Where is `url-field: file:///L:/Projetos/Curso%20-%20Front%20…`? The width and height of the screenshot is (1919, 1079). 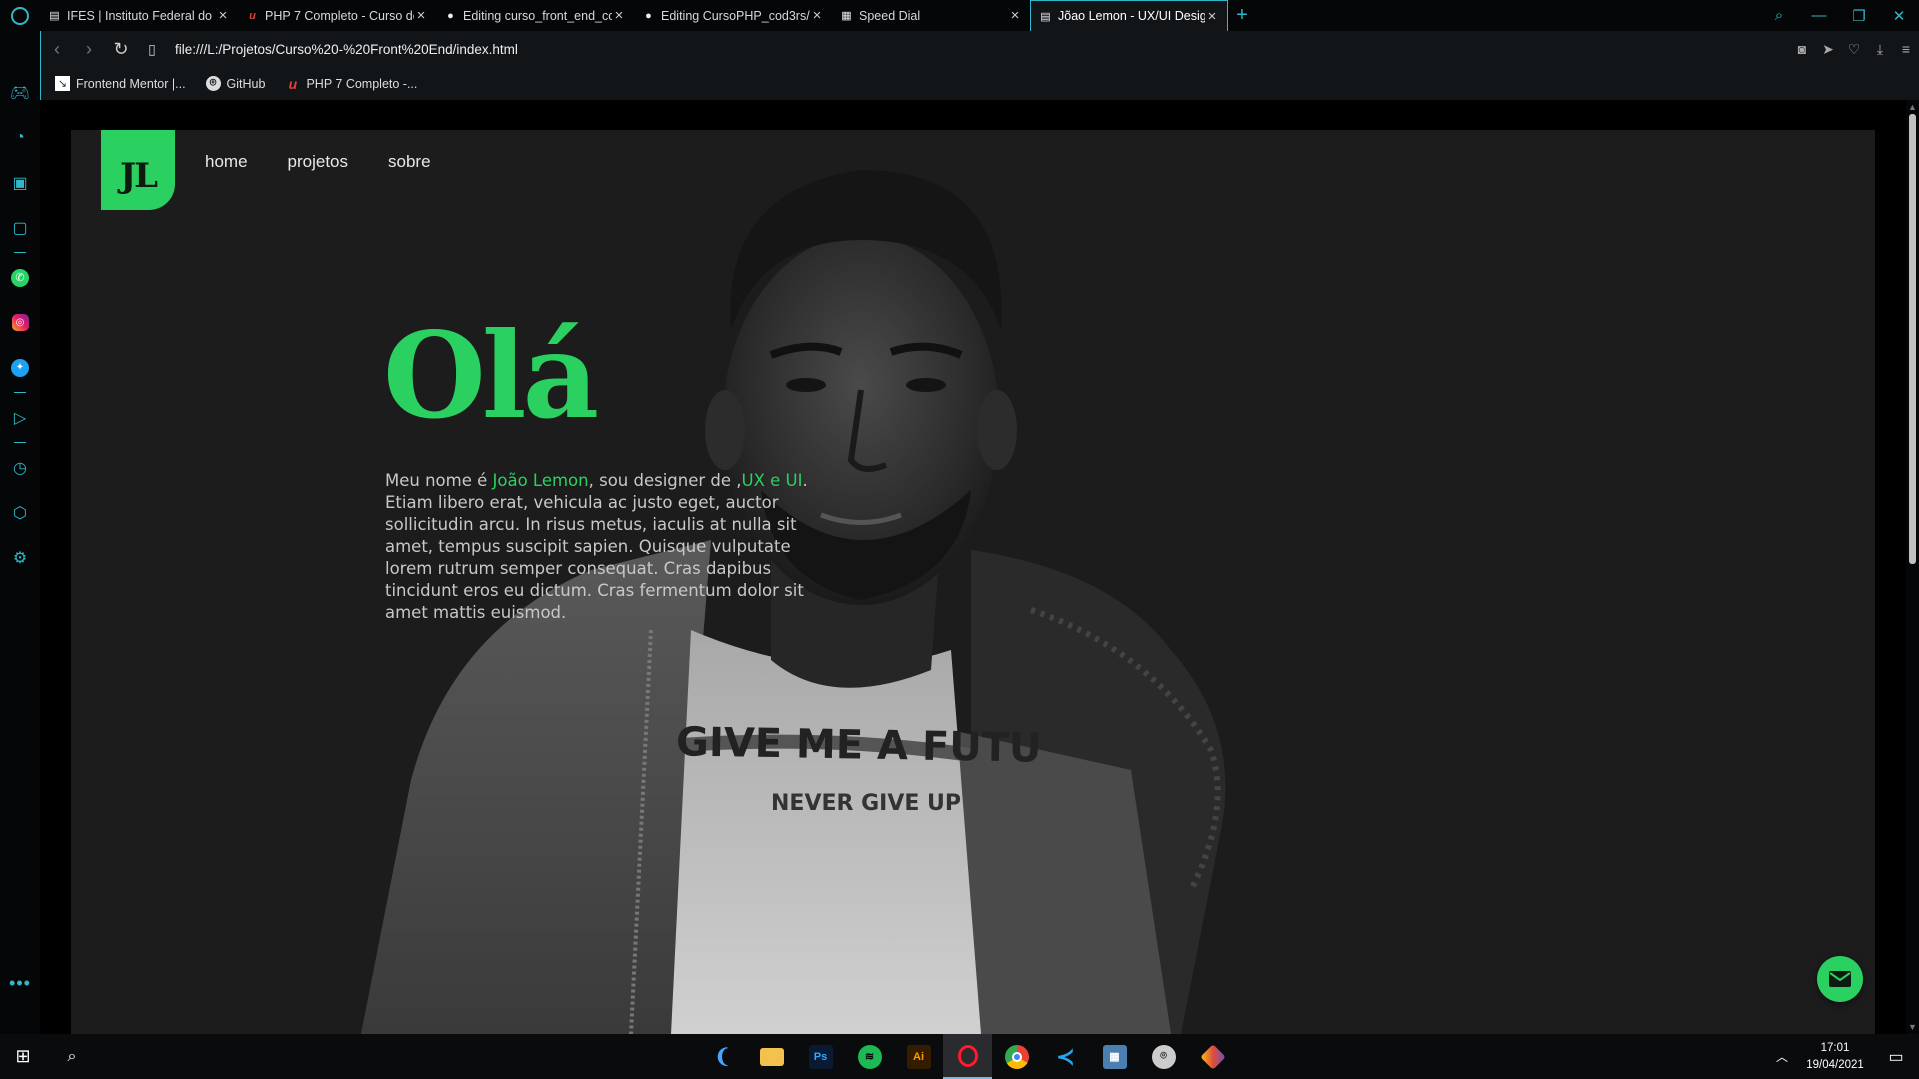
url-field: file:///L:/Projetos/Curso%20-%20Front%20… is located at coordinates (982, 49).